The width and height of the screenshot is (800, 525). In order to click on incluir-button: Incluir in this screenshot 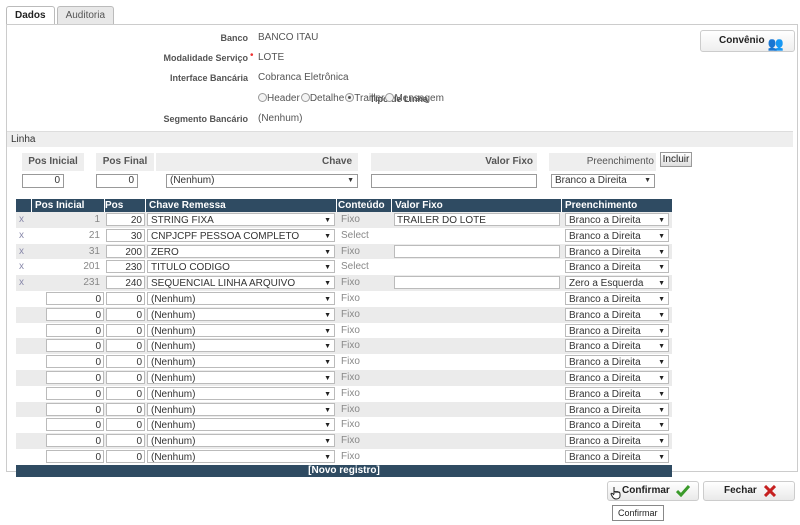, I will do `click(676, 159)`.